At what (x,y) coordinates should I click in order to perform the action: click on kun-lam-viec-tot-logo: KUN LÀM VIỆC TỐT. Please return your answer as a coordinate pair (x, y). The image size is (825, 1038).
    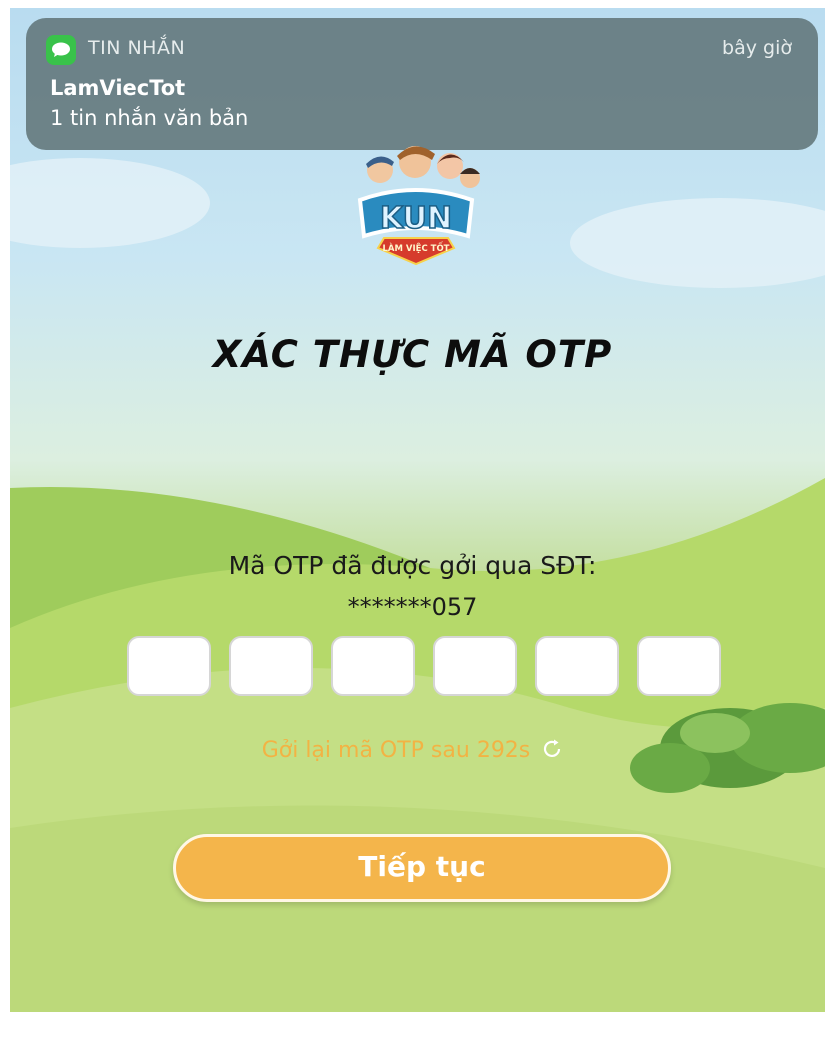
    Looking at the image, I should click on (418, 206).